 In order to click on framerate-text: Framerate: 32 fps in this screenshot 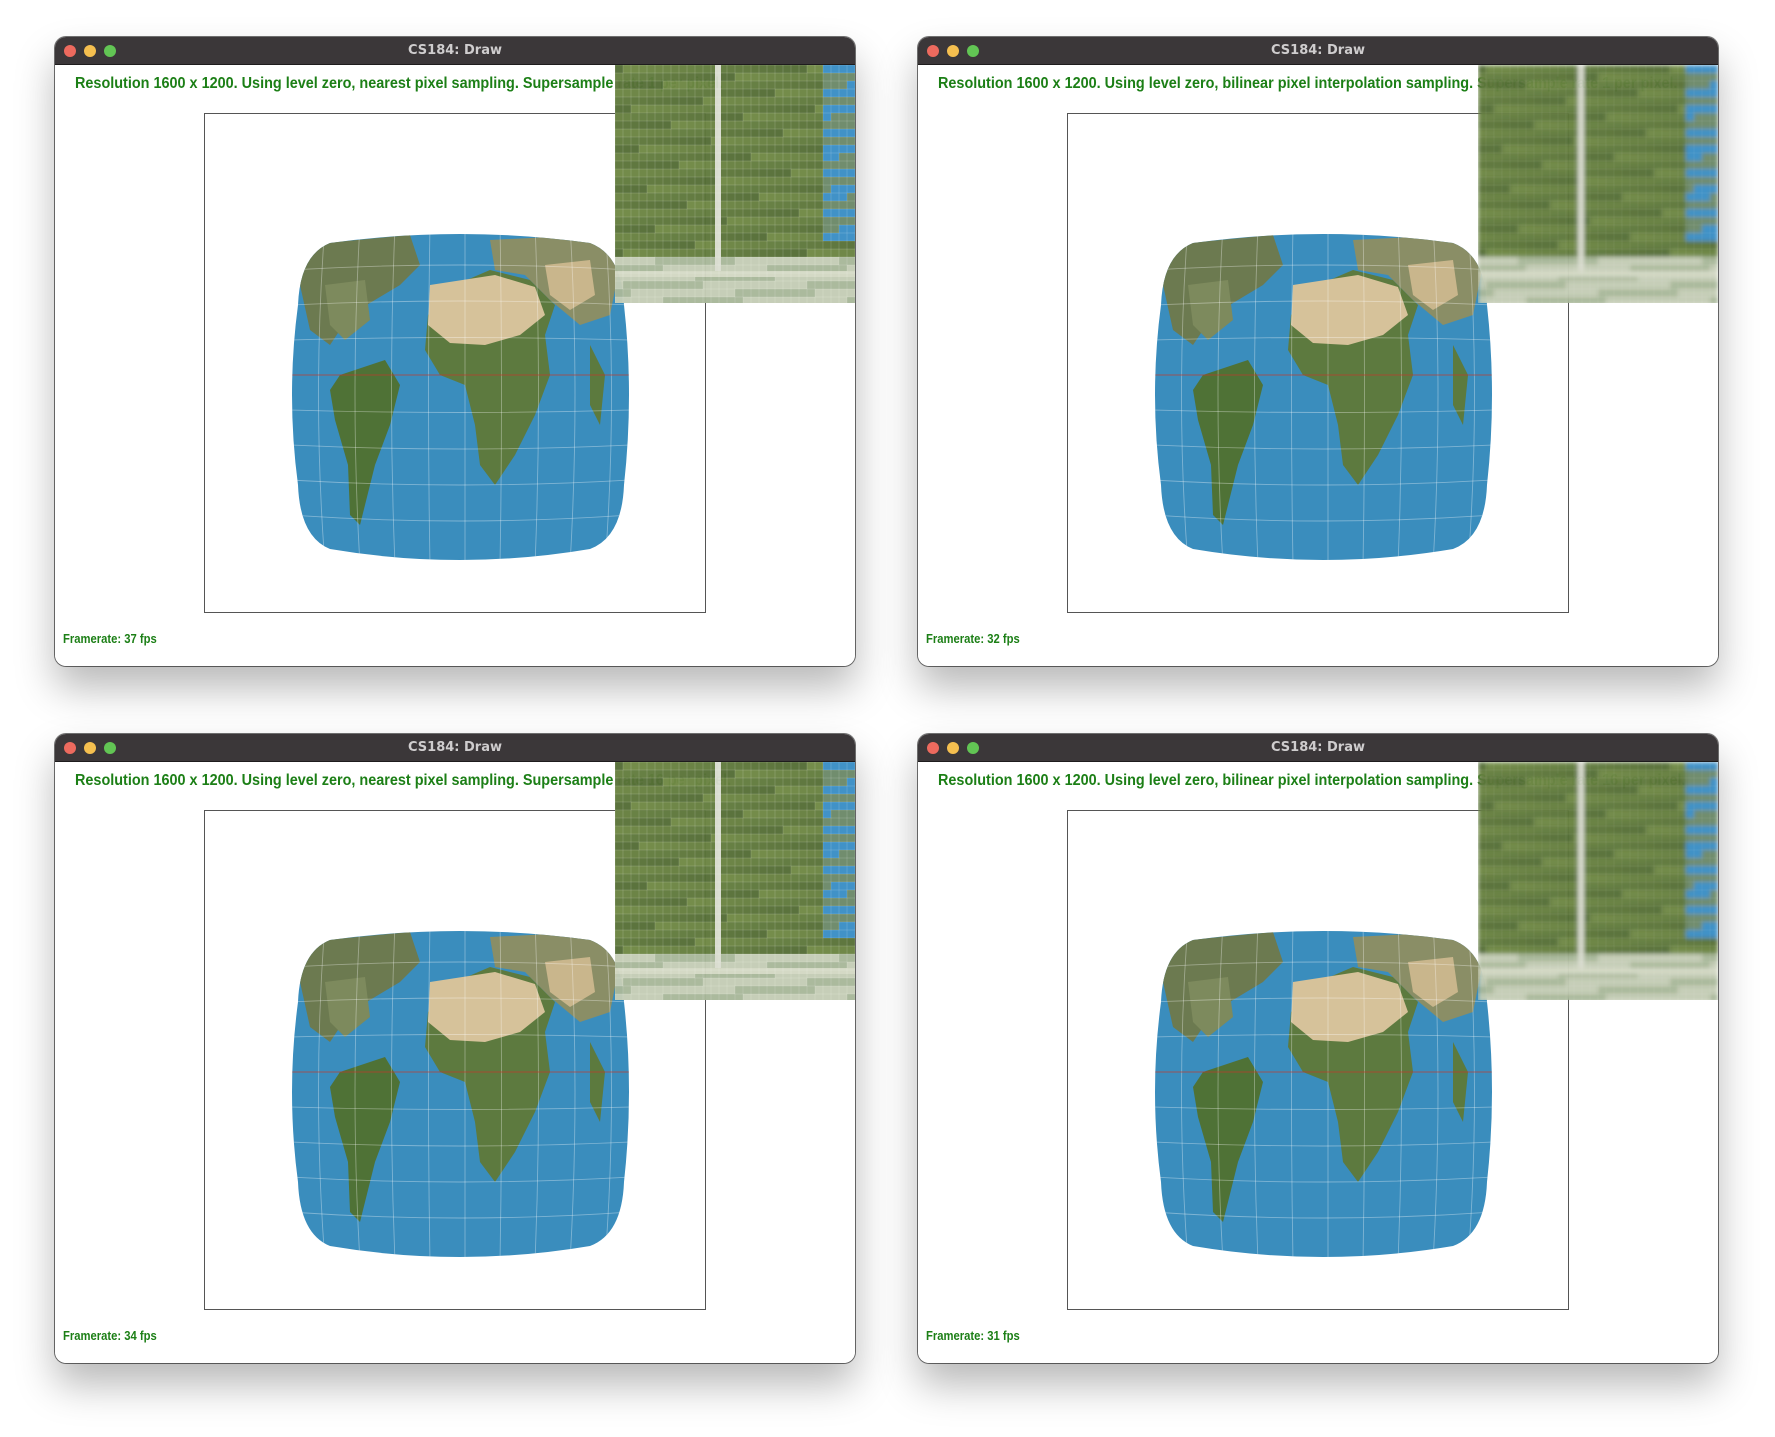, I will do `click(973, 639)`.